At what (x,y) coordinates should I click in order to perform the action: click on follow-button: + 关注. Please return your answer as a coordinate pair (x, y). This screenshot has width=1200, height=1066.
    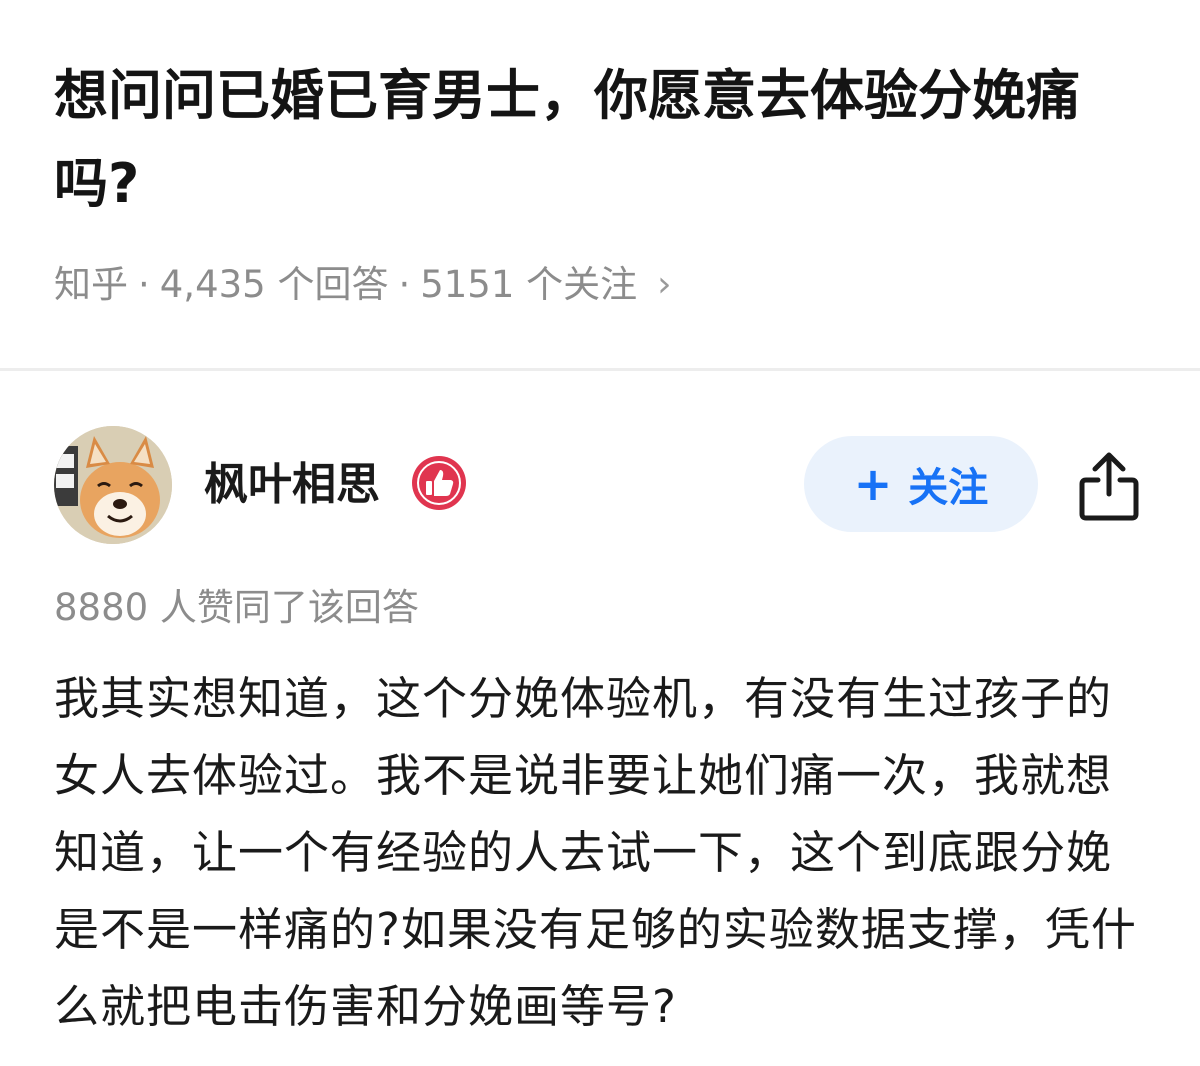
    Looking at the image, I should click on (921, 484).